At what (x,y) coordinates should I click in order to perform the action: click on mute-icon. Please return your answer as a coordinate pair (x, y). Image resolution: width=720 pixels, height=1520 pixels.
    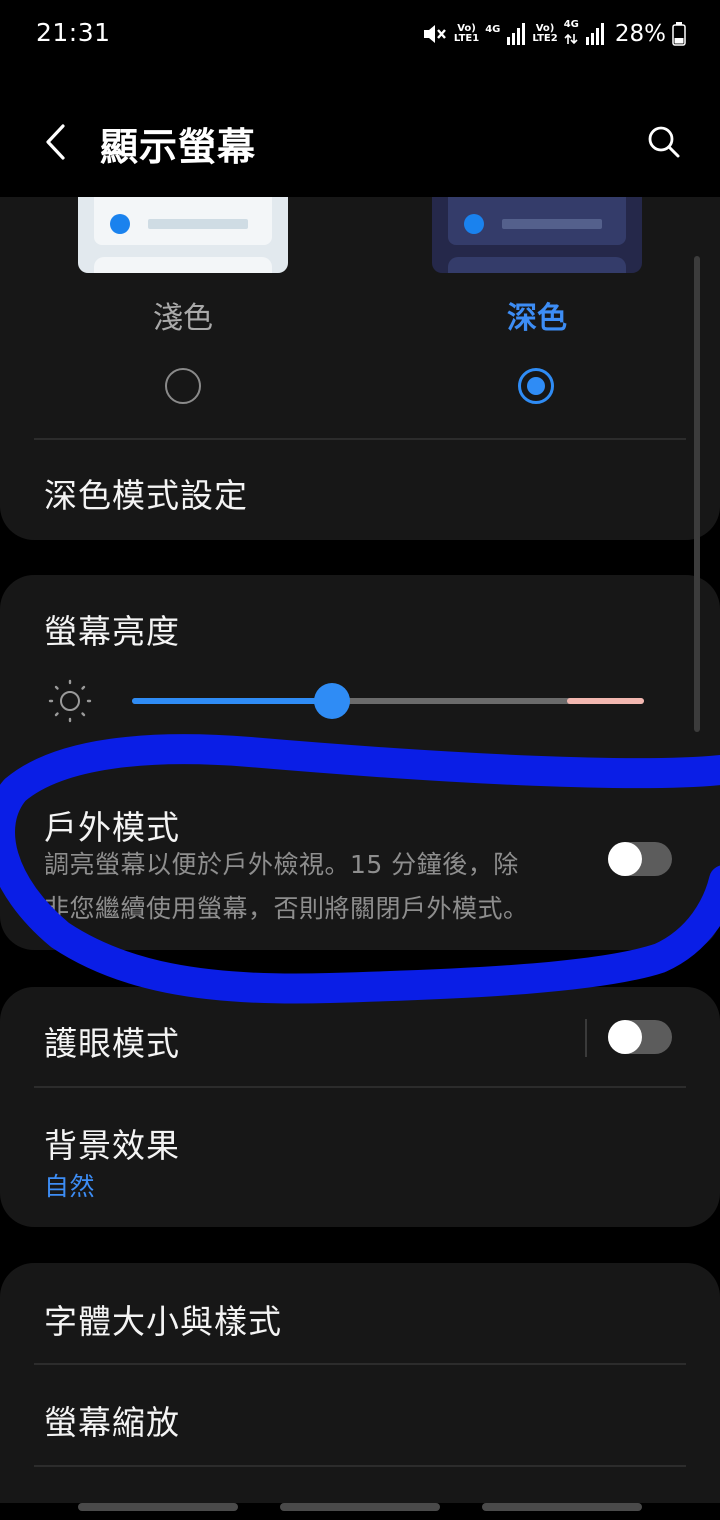
    Looking at the image, I should click on (434, 34).